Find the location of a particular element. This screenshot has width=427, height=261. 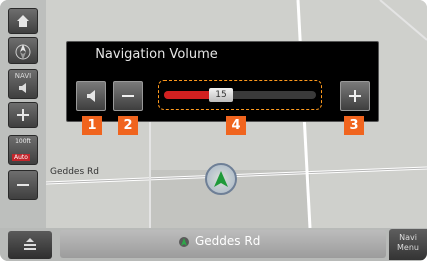

zoom-in-button is located at coordinates (23, 115).